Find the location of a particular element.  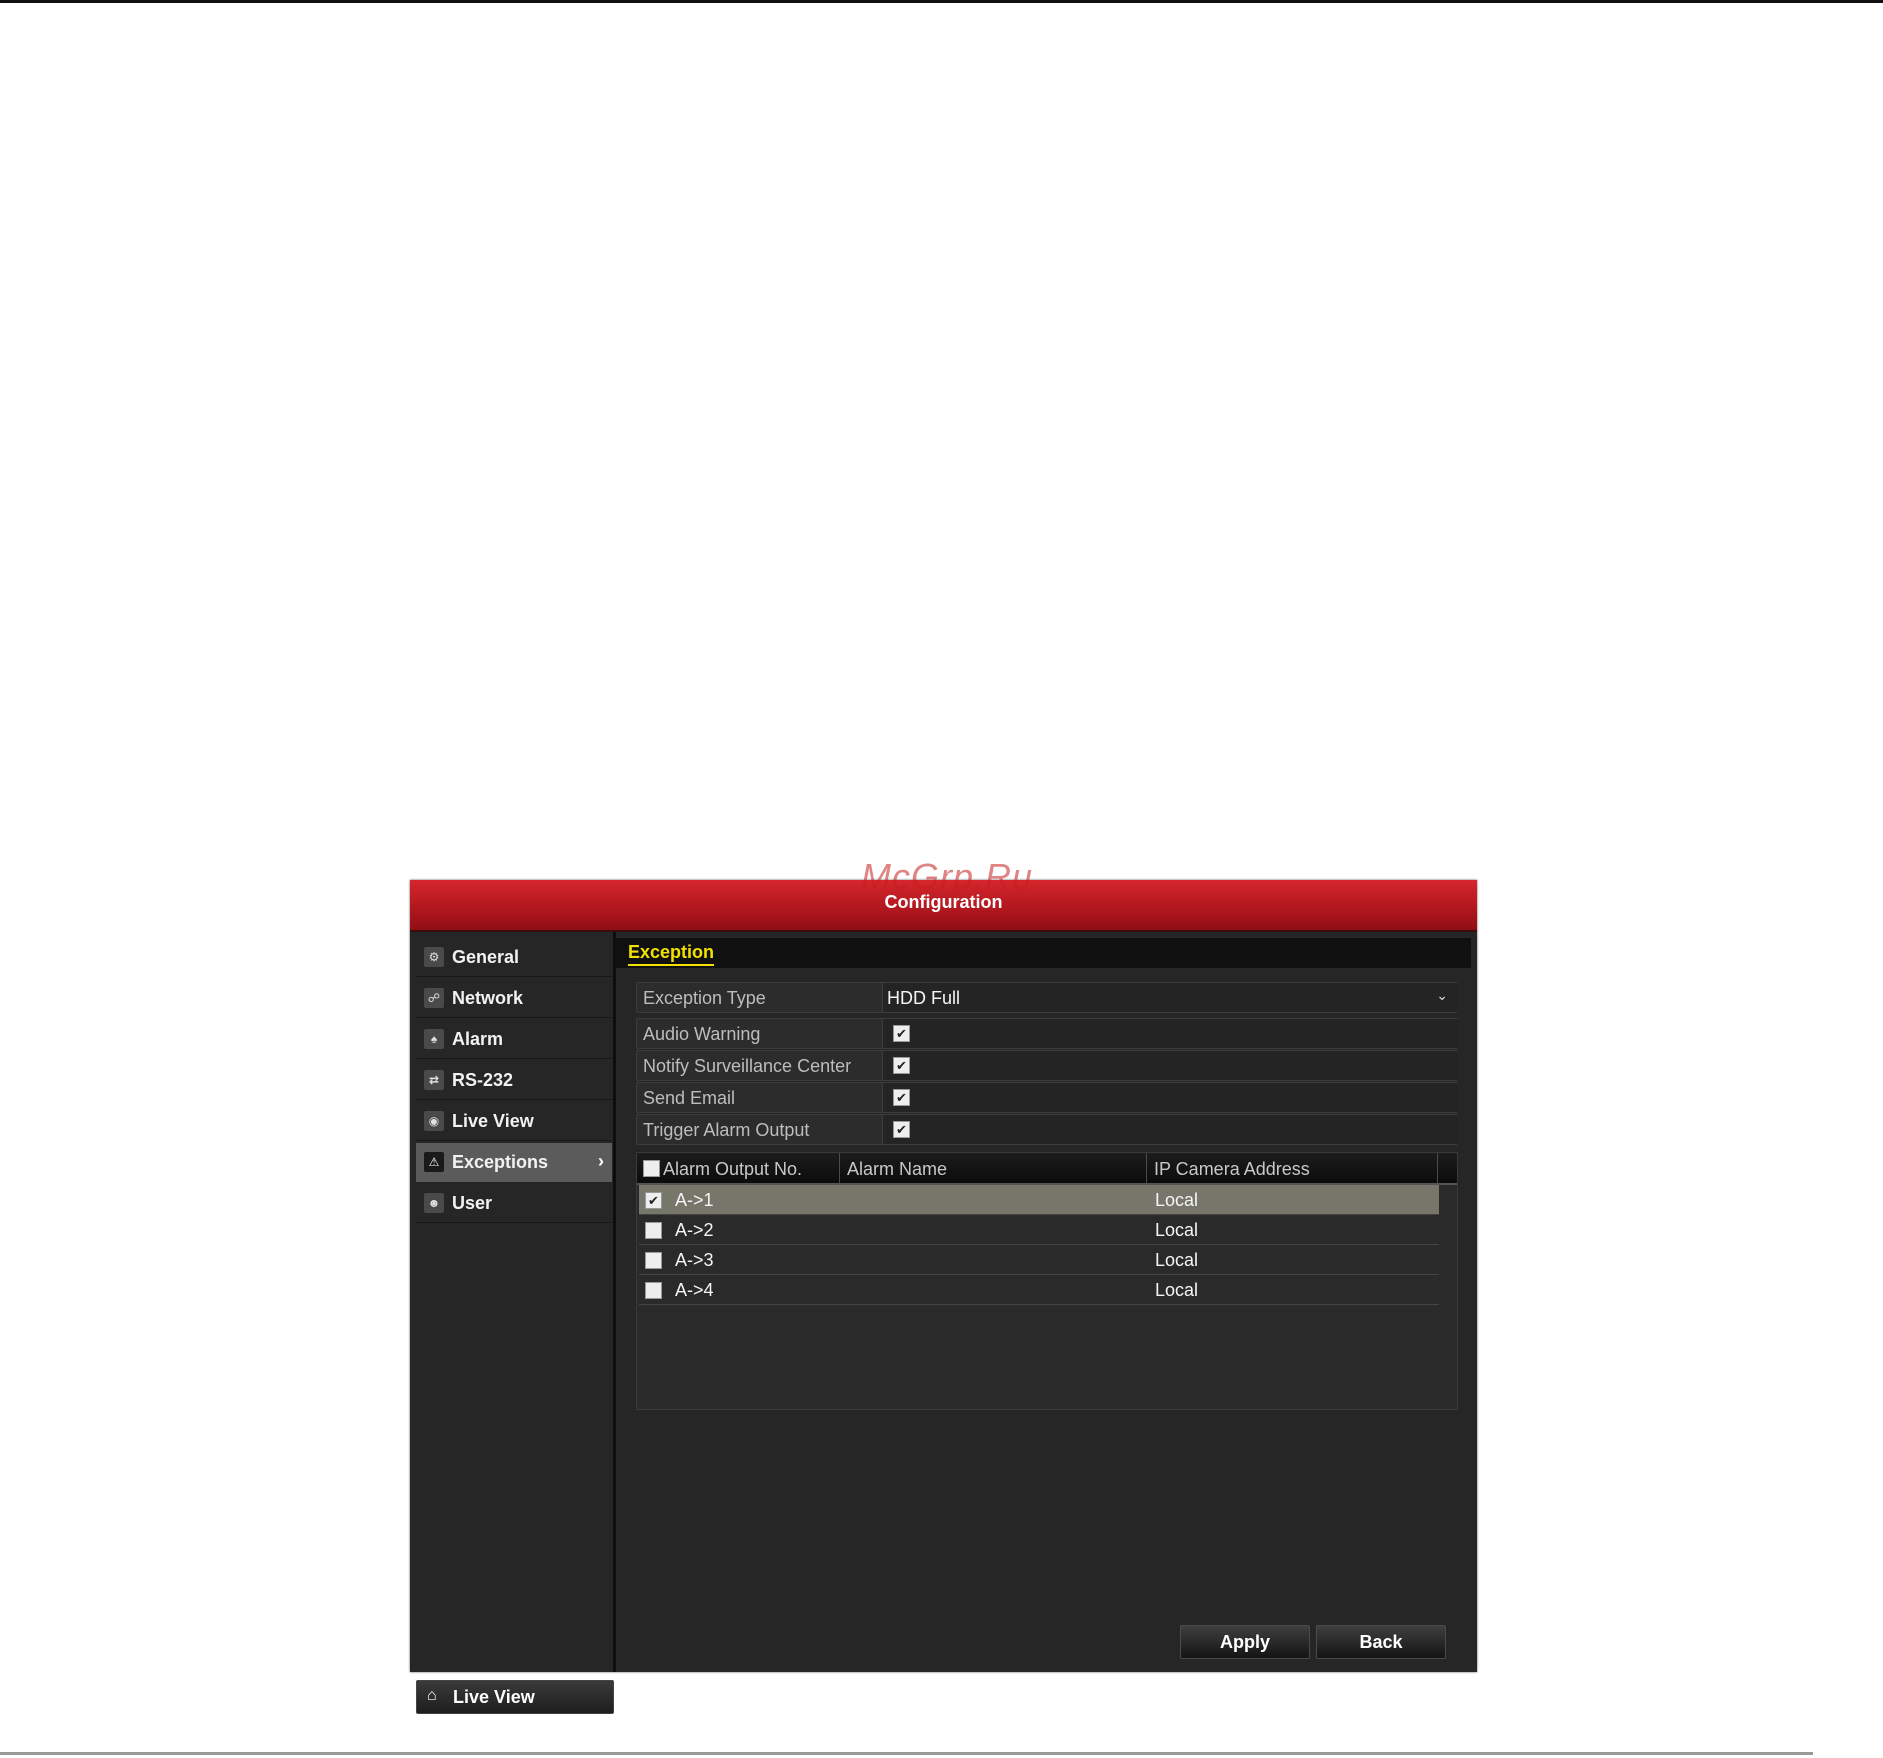

select-all-checkbox is located at coordinates (651, 1168).